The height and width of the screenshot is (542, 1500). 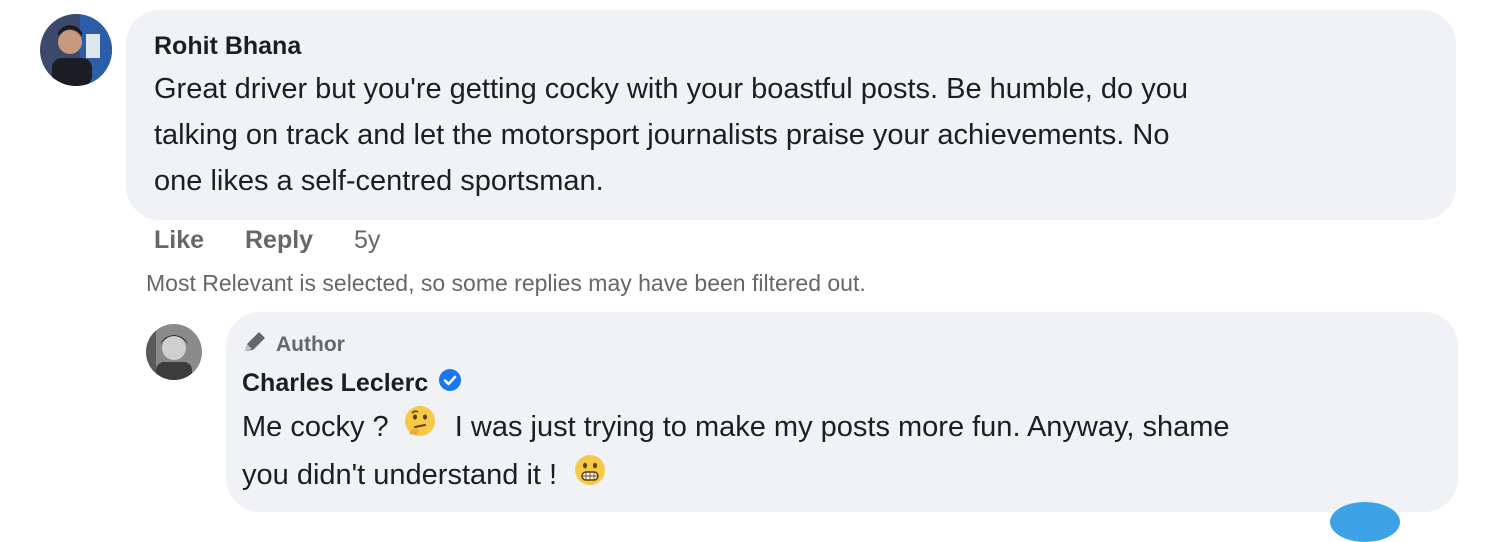 I want to click on comment-timestamp: 5y, so click(x=367, y=240).